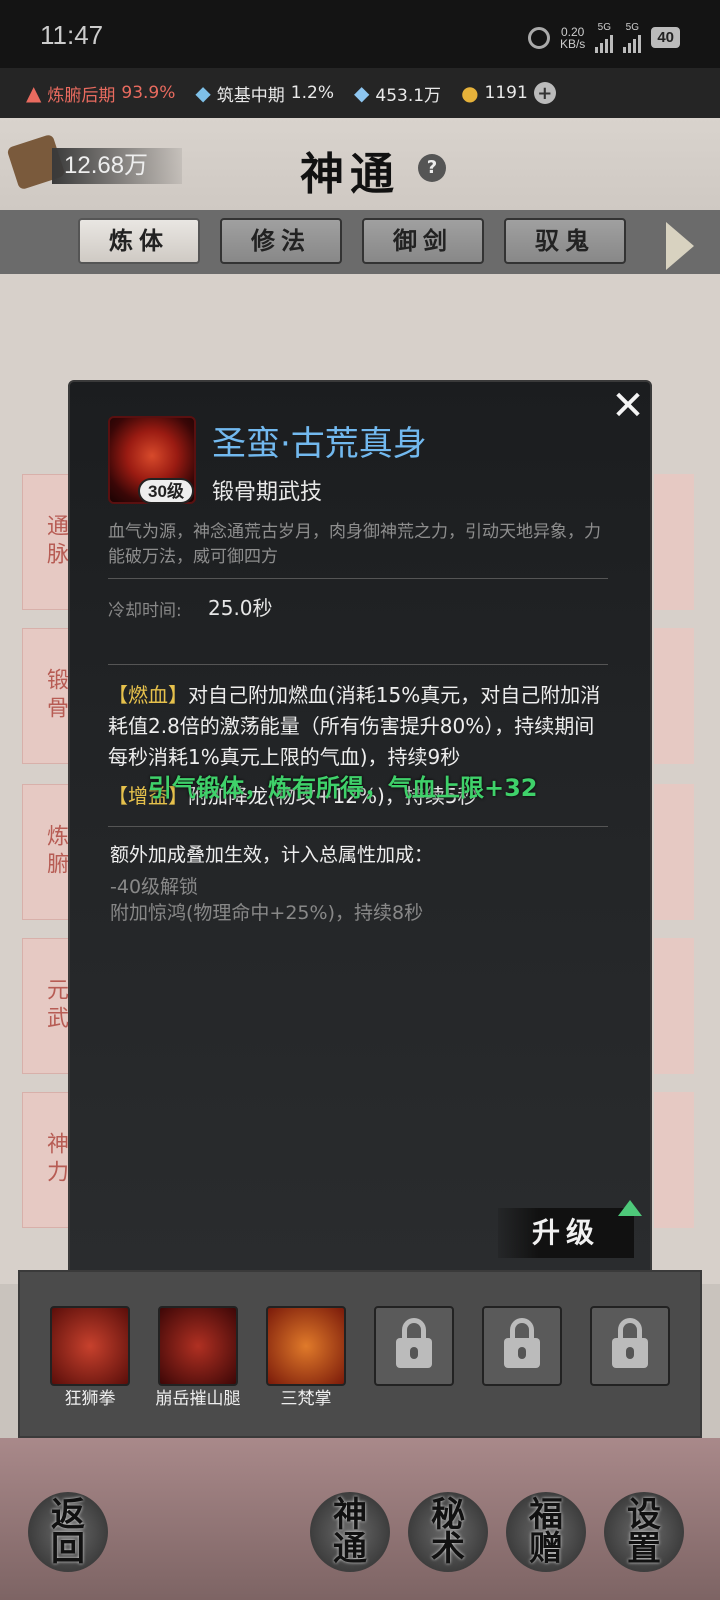 This screenshot has height=1600, width=720. I want to click on help-icon: ?, so click(432, 168).